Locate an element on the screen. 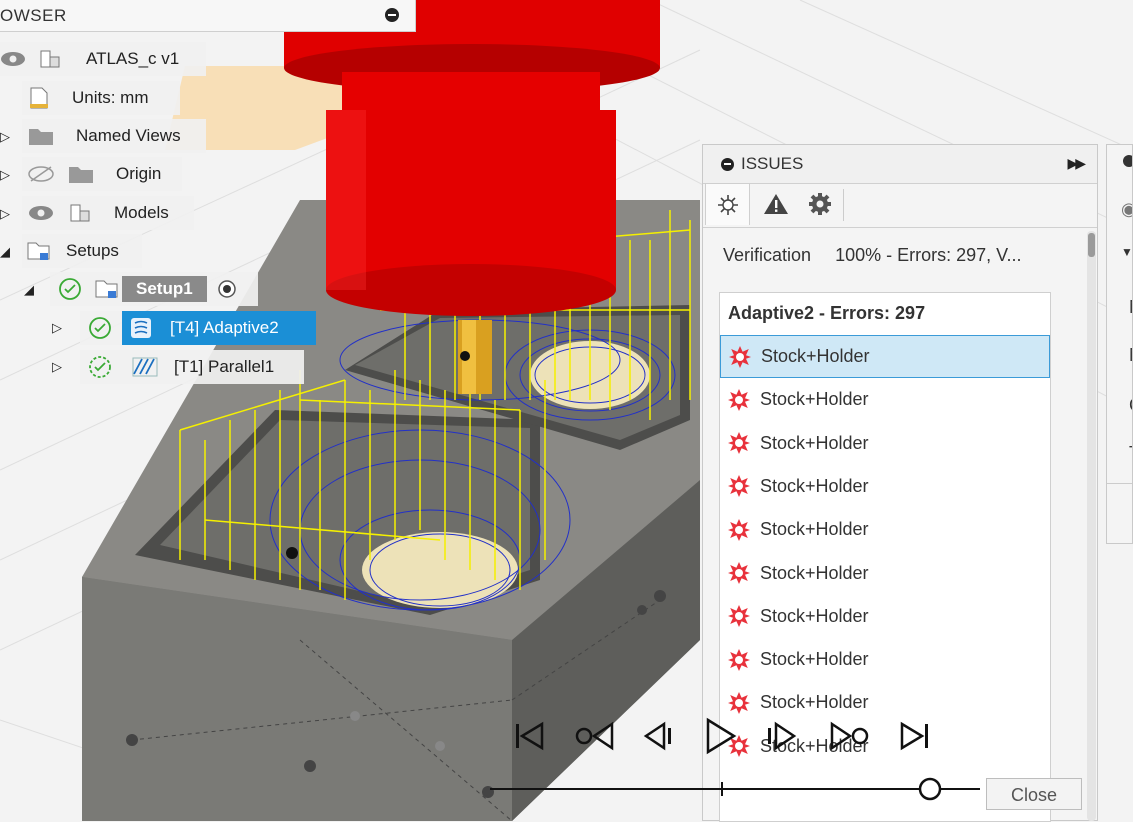 The height and width of the screenshot is (822, 1133). next-operation-icon is located at coordinates (849, 736).